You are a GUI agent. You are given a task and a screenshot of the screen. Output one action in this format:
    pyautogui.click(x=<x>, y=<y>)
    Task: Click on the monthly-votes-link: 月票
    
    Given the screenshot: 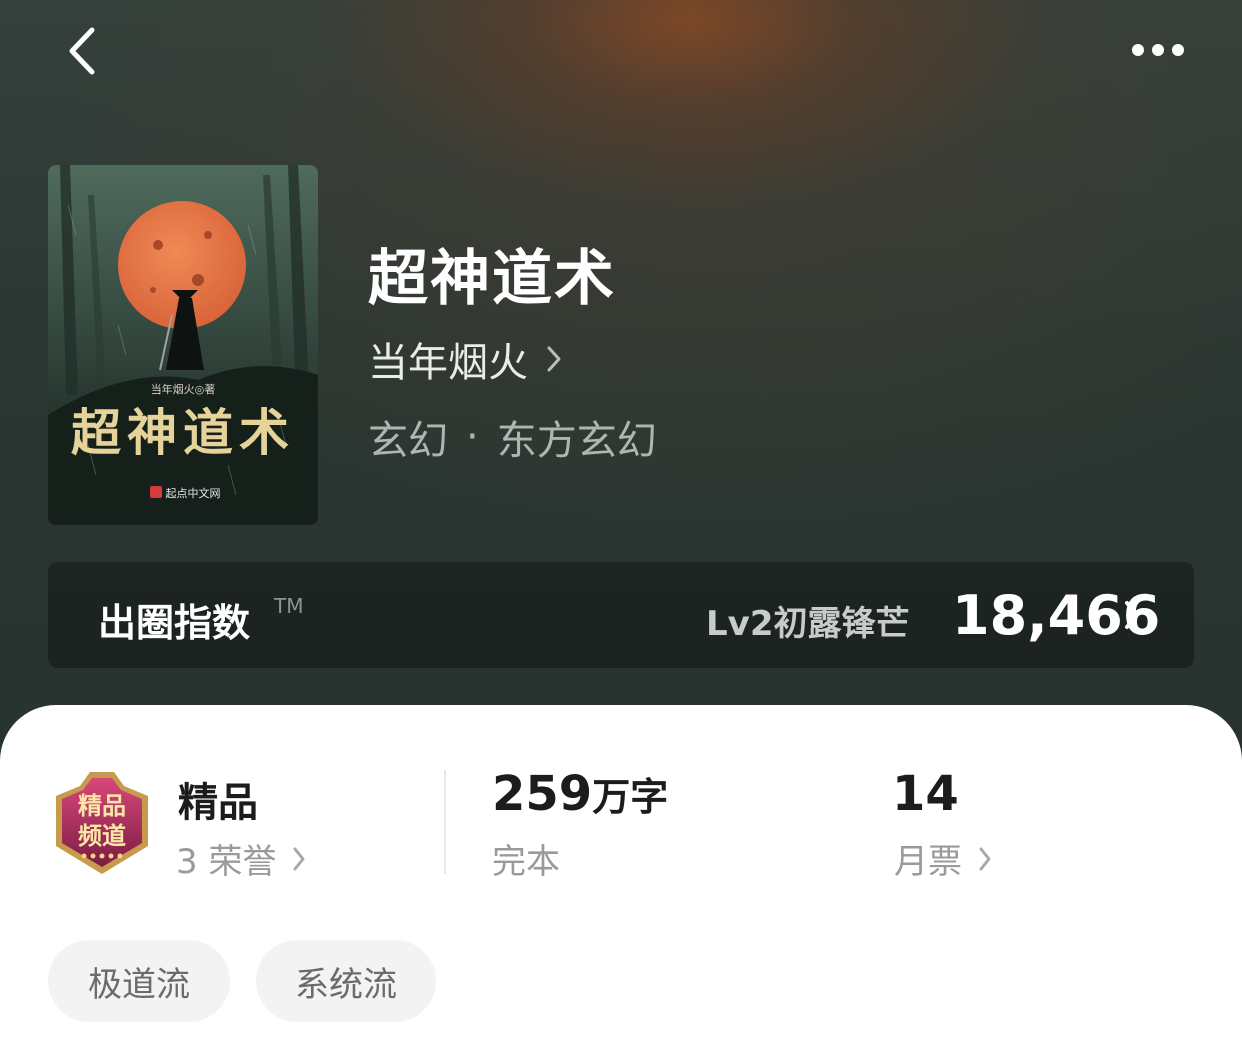 What is the action you would take?
    pyautogui.click(x=943, y=858)
    